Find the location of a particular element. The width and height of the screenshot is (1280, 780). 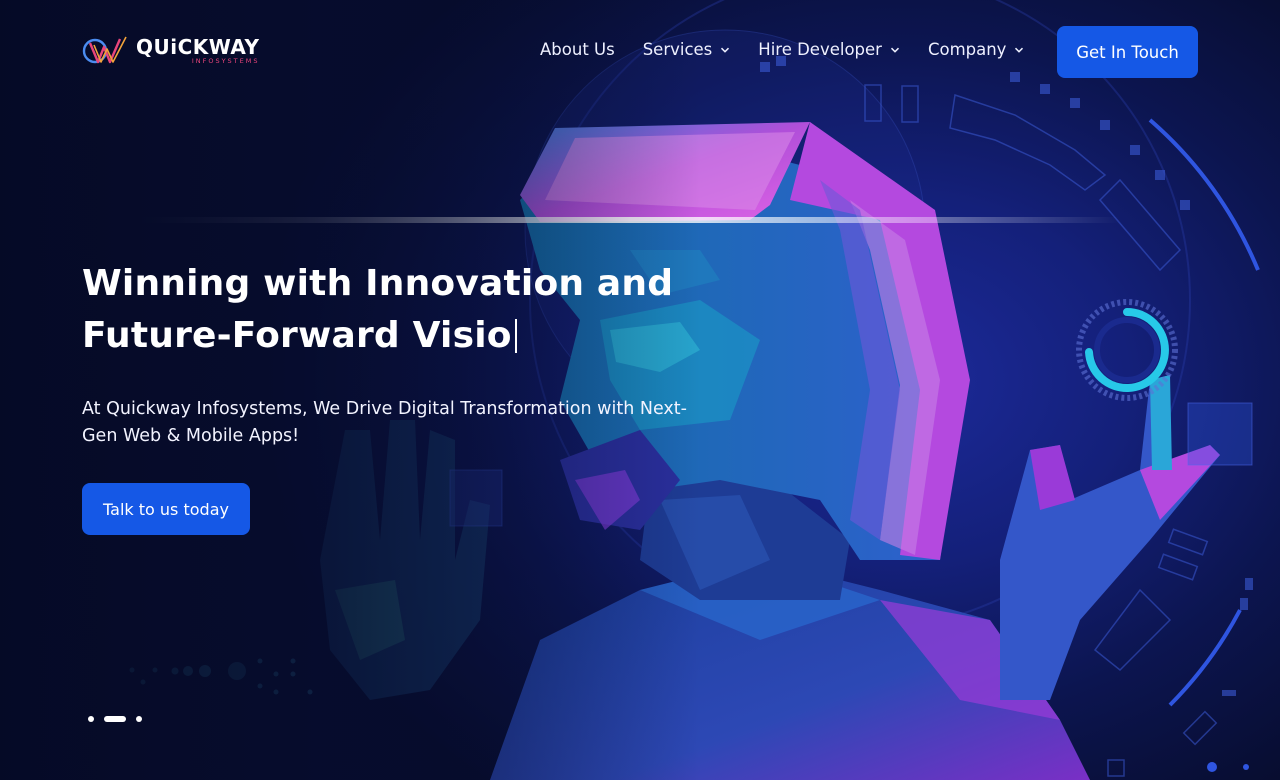

talk-to-us-button: Talk to us today is located at coordinates (166, 509).